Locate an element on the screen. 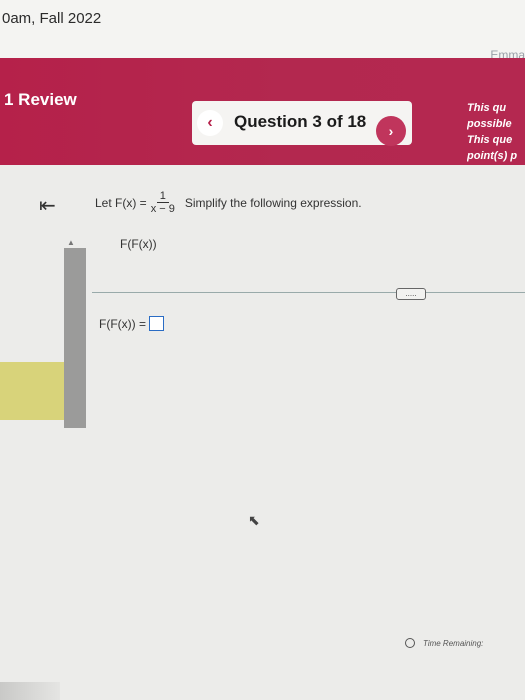  top-strip is located at coordinates (262, 30).